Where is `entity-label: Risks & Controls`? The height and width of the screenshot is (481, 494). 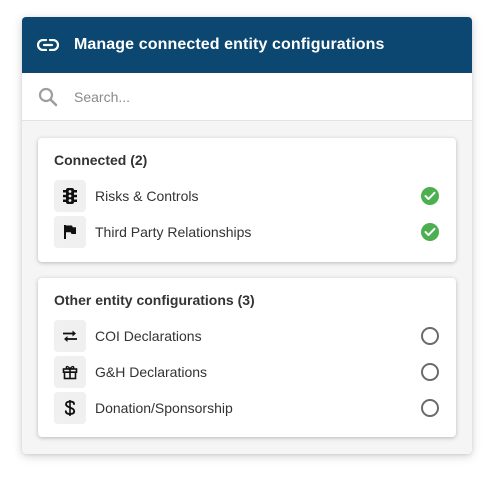 entity-label: Risks & Controls is located at coordinates (147, 196).